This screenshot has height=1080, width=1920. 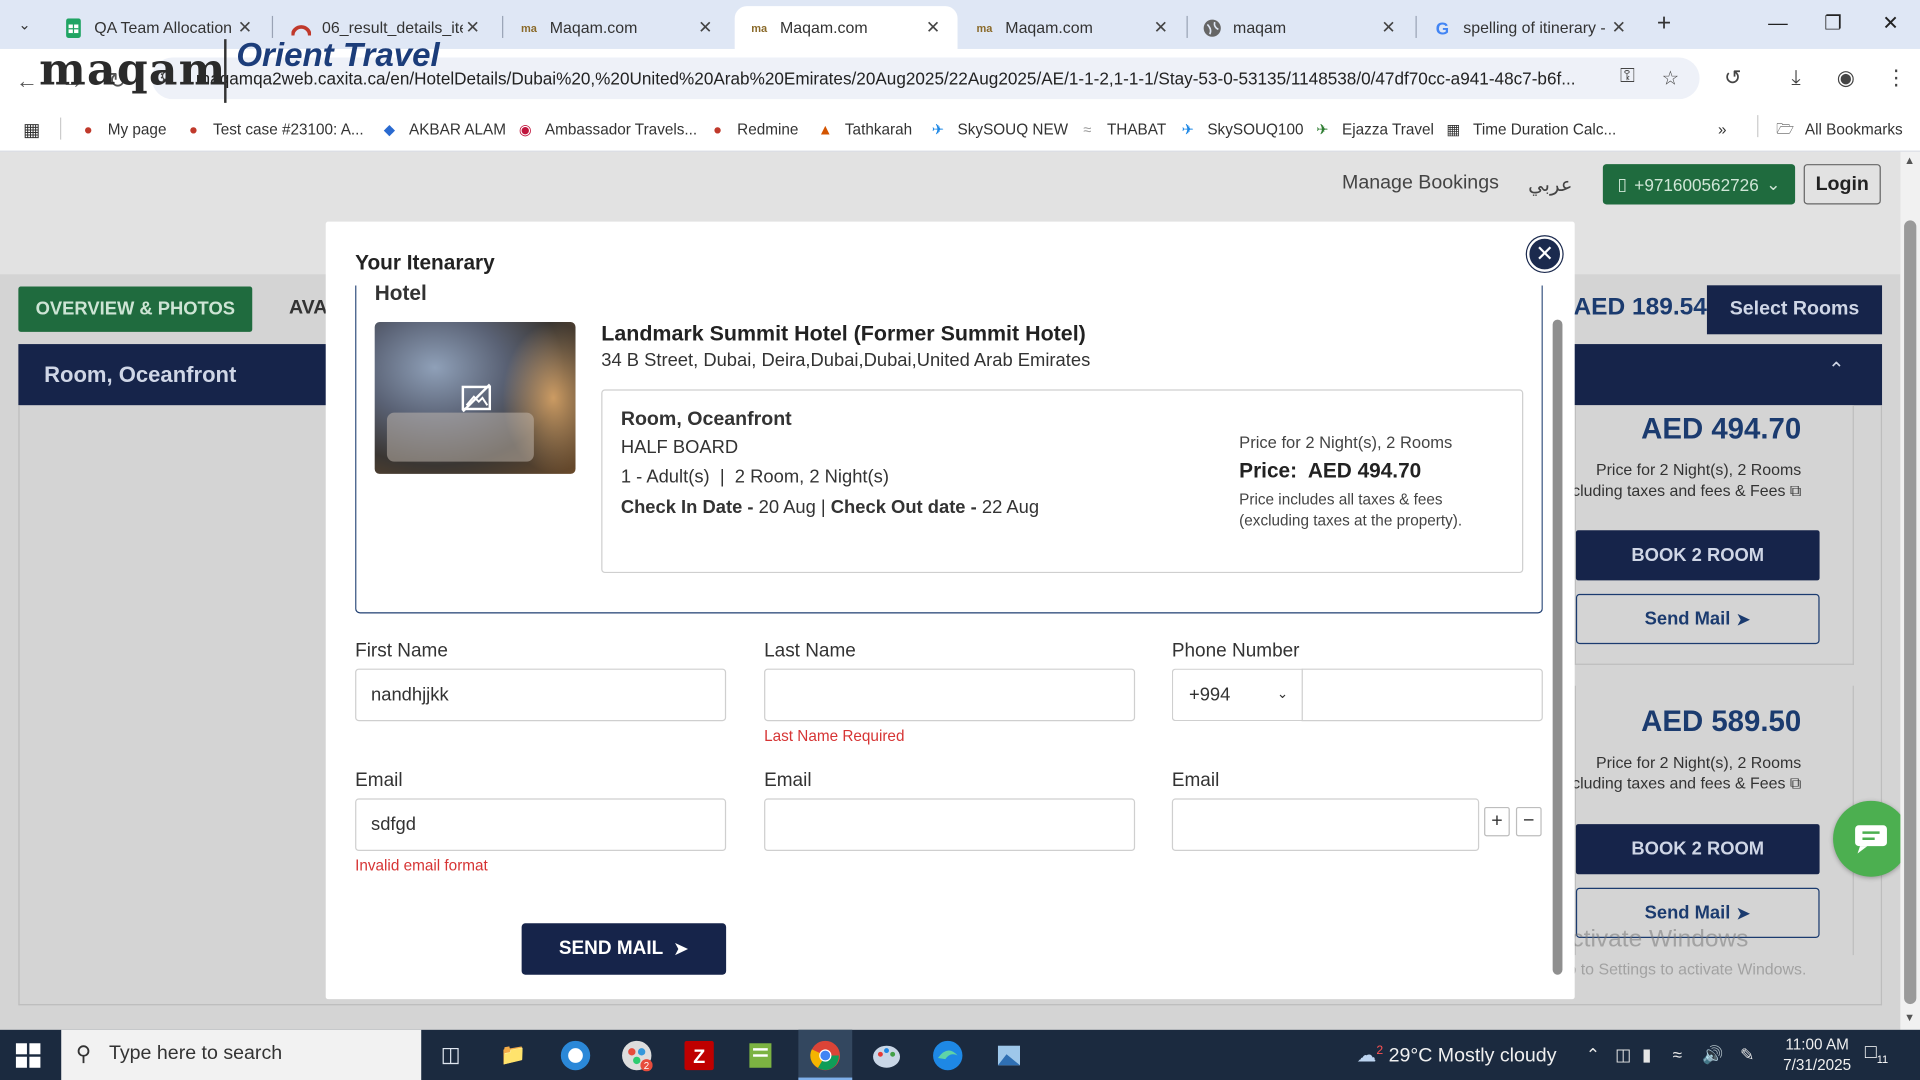 What do you see at coordinates (950, 695) in the screenshot?
I see `last-name-input` at bounding box center [950, 695].